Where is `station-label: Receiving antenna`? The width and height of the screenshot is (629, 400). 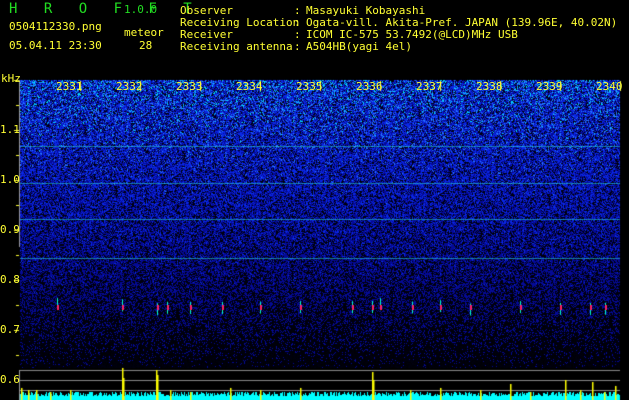 station-label: Receiving antenna is located at coordinates (236, 46).